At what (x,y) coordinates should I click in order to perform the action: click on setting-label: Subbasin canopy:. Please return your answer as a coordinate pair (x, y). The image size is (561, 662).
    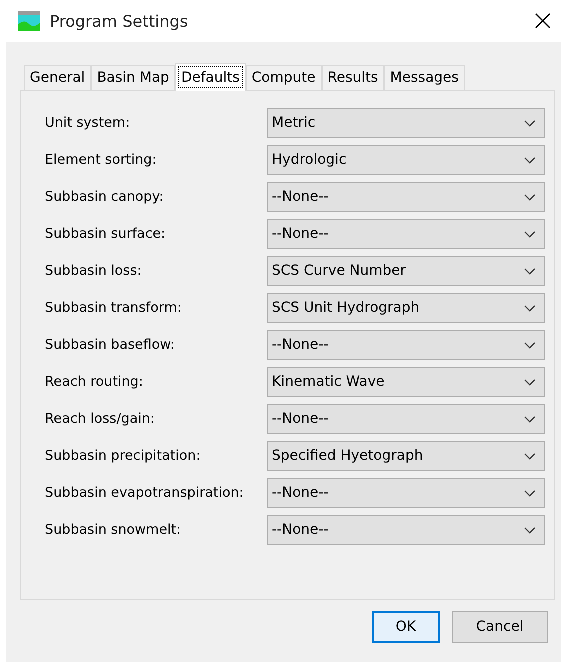
    Looking at the image, I should click on (105, 197).